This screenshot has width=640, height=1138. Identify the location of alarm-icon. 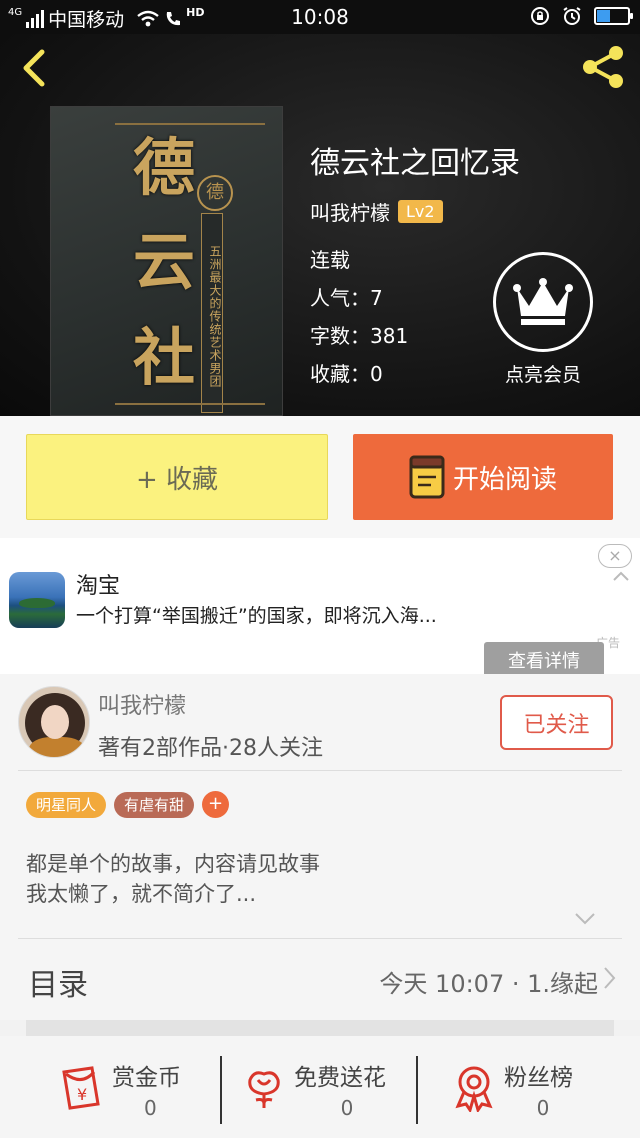
(572, 16).